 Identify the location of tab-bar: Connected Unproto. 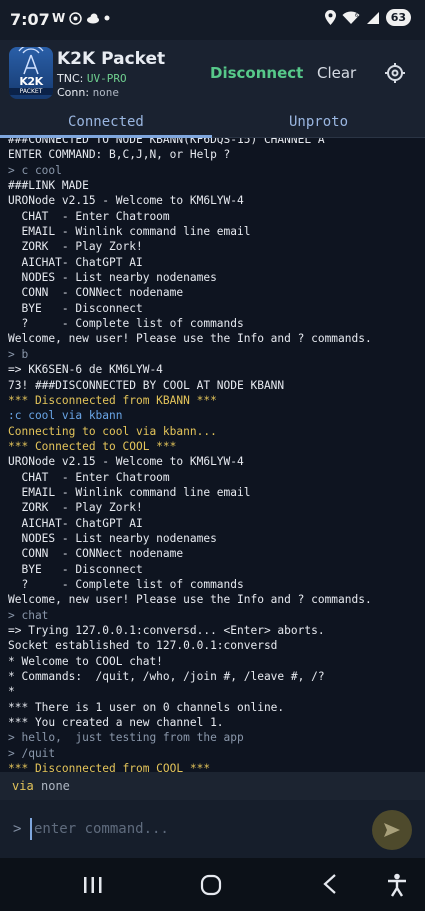
(212, 122).